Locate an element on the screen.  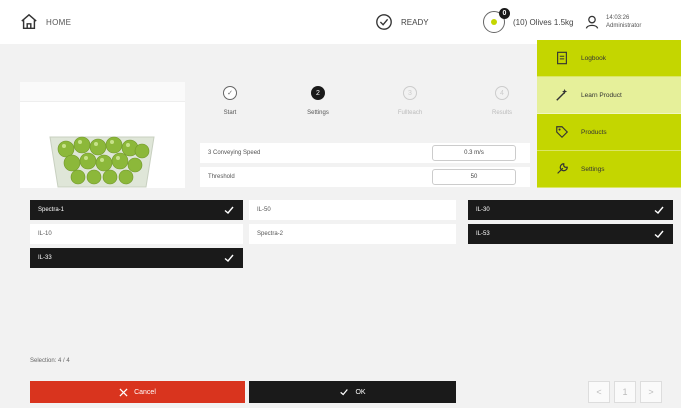
option-spectra-1: Spectra-1 is located at coordinates (136, 210).